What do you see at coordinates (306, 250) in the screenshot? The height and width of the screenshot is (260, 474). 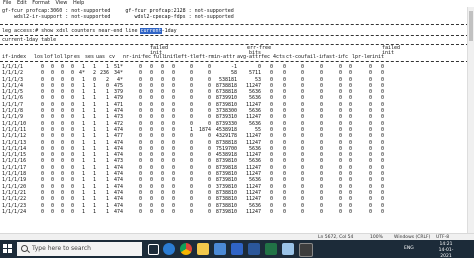 I see `terminal-icon` at bounding box center [306, 250].